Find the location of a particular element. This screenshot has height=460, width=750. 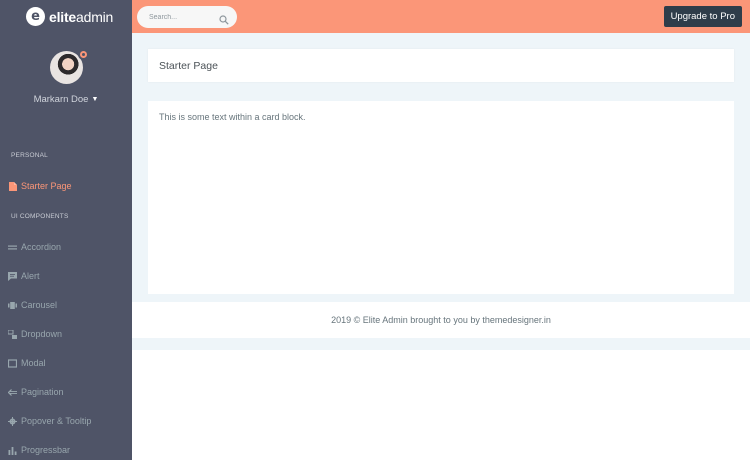

page-title: Starter Page is located at coordinates (188, 65).